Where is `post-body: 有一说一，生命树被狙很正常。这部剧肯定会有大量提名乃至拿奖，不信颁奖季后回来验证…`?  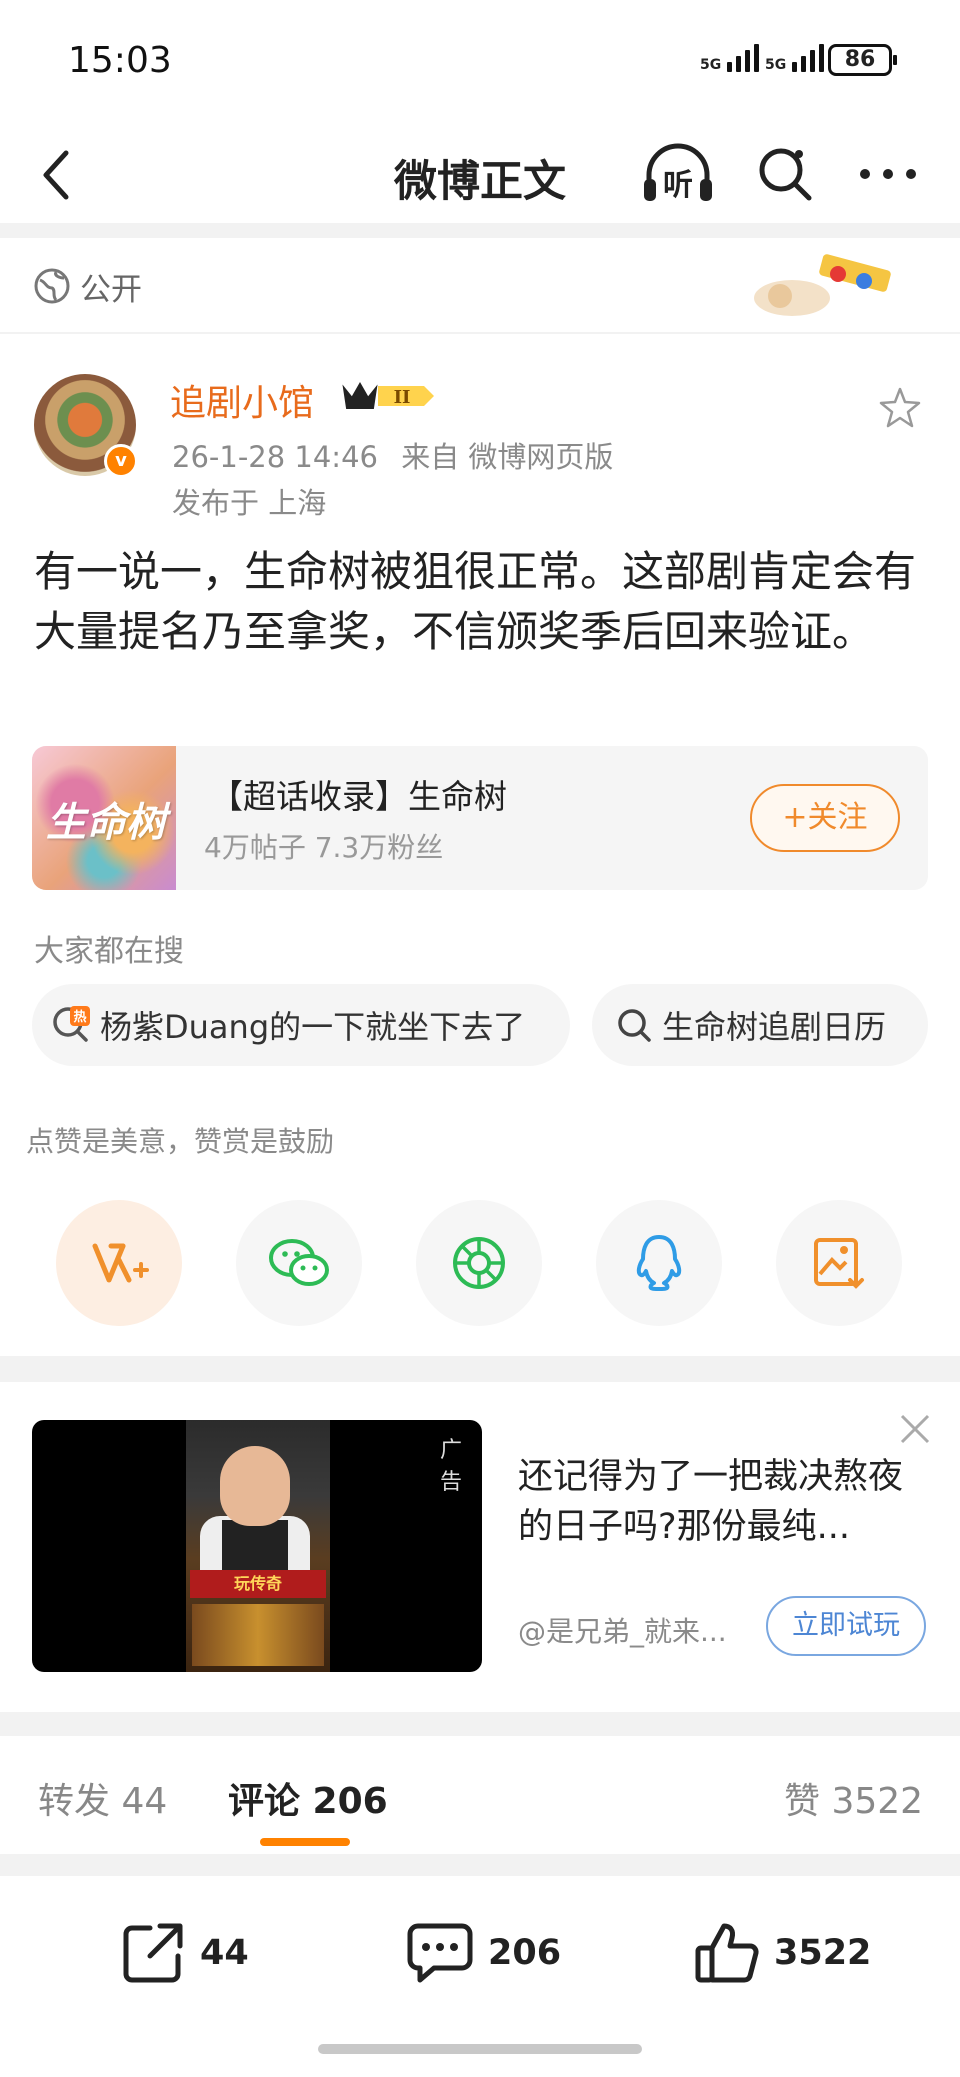
post-body: 有一说一，生命树被狙很正常。这部剧肯定会有大量提名乃至拿奖，不信颁奖季后回来验证… is located at coordinates (475, 601).